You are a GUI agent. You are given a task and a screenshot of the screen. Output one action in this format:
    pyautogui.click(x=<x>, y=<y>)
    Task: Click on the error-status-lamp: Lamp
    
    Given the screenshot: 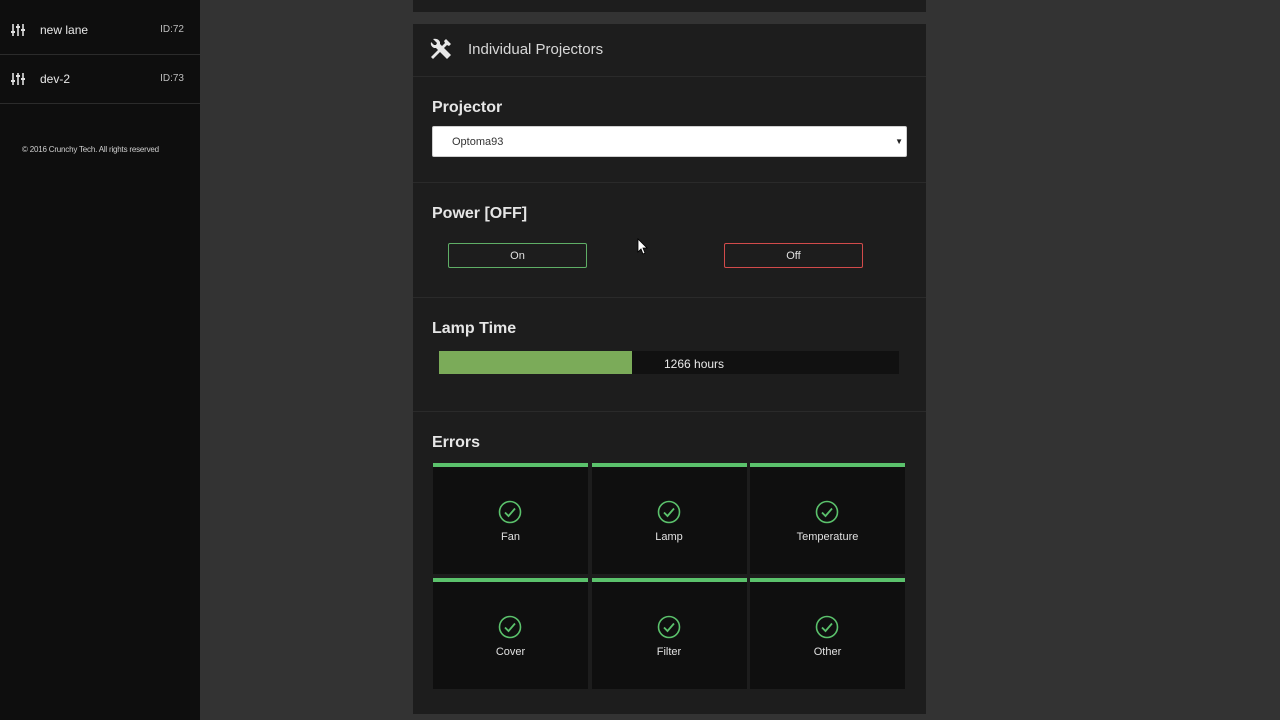 What is the action you would take?
    pyautogui.click(x=669, y=518)
    